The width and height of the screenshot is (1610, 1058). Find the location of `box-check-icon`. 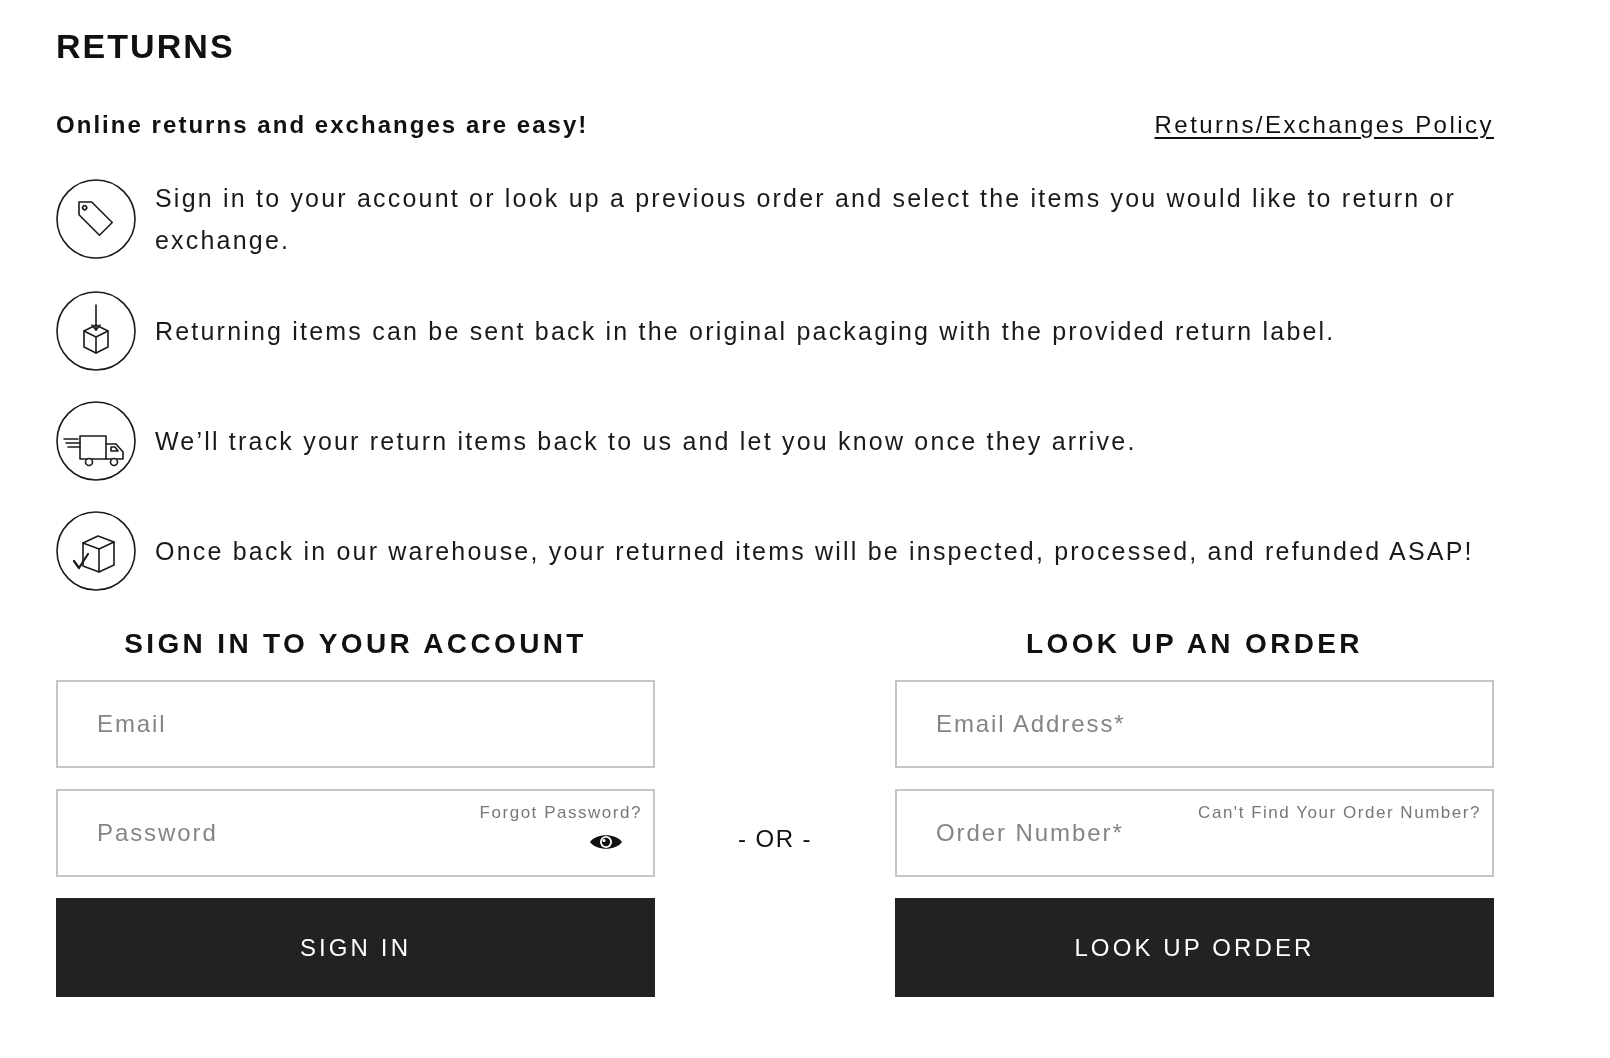

box-check-icon is located at coordinates (96, 551).